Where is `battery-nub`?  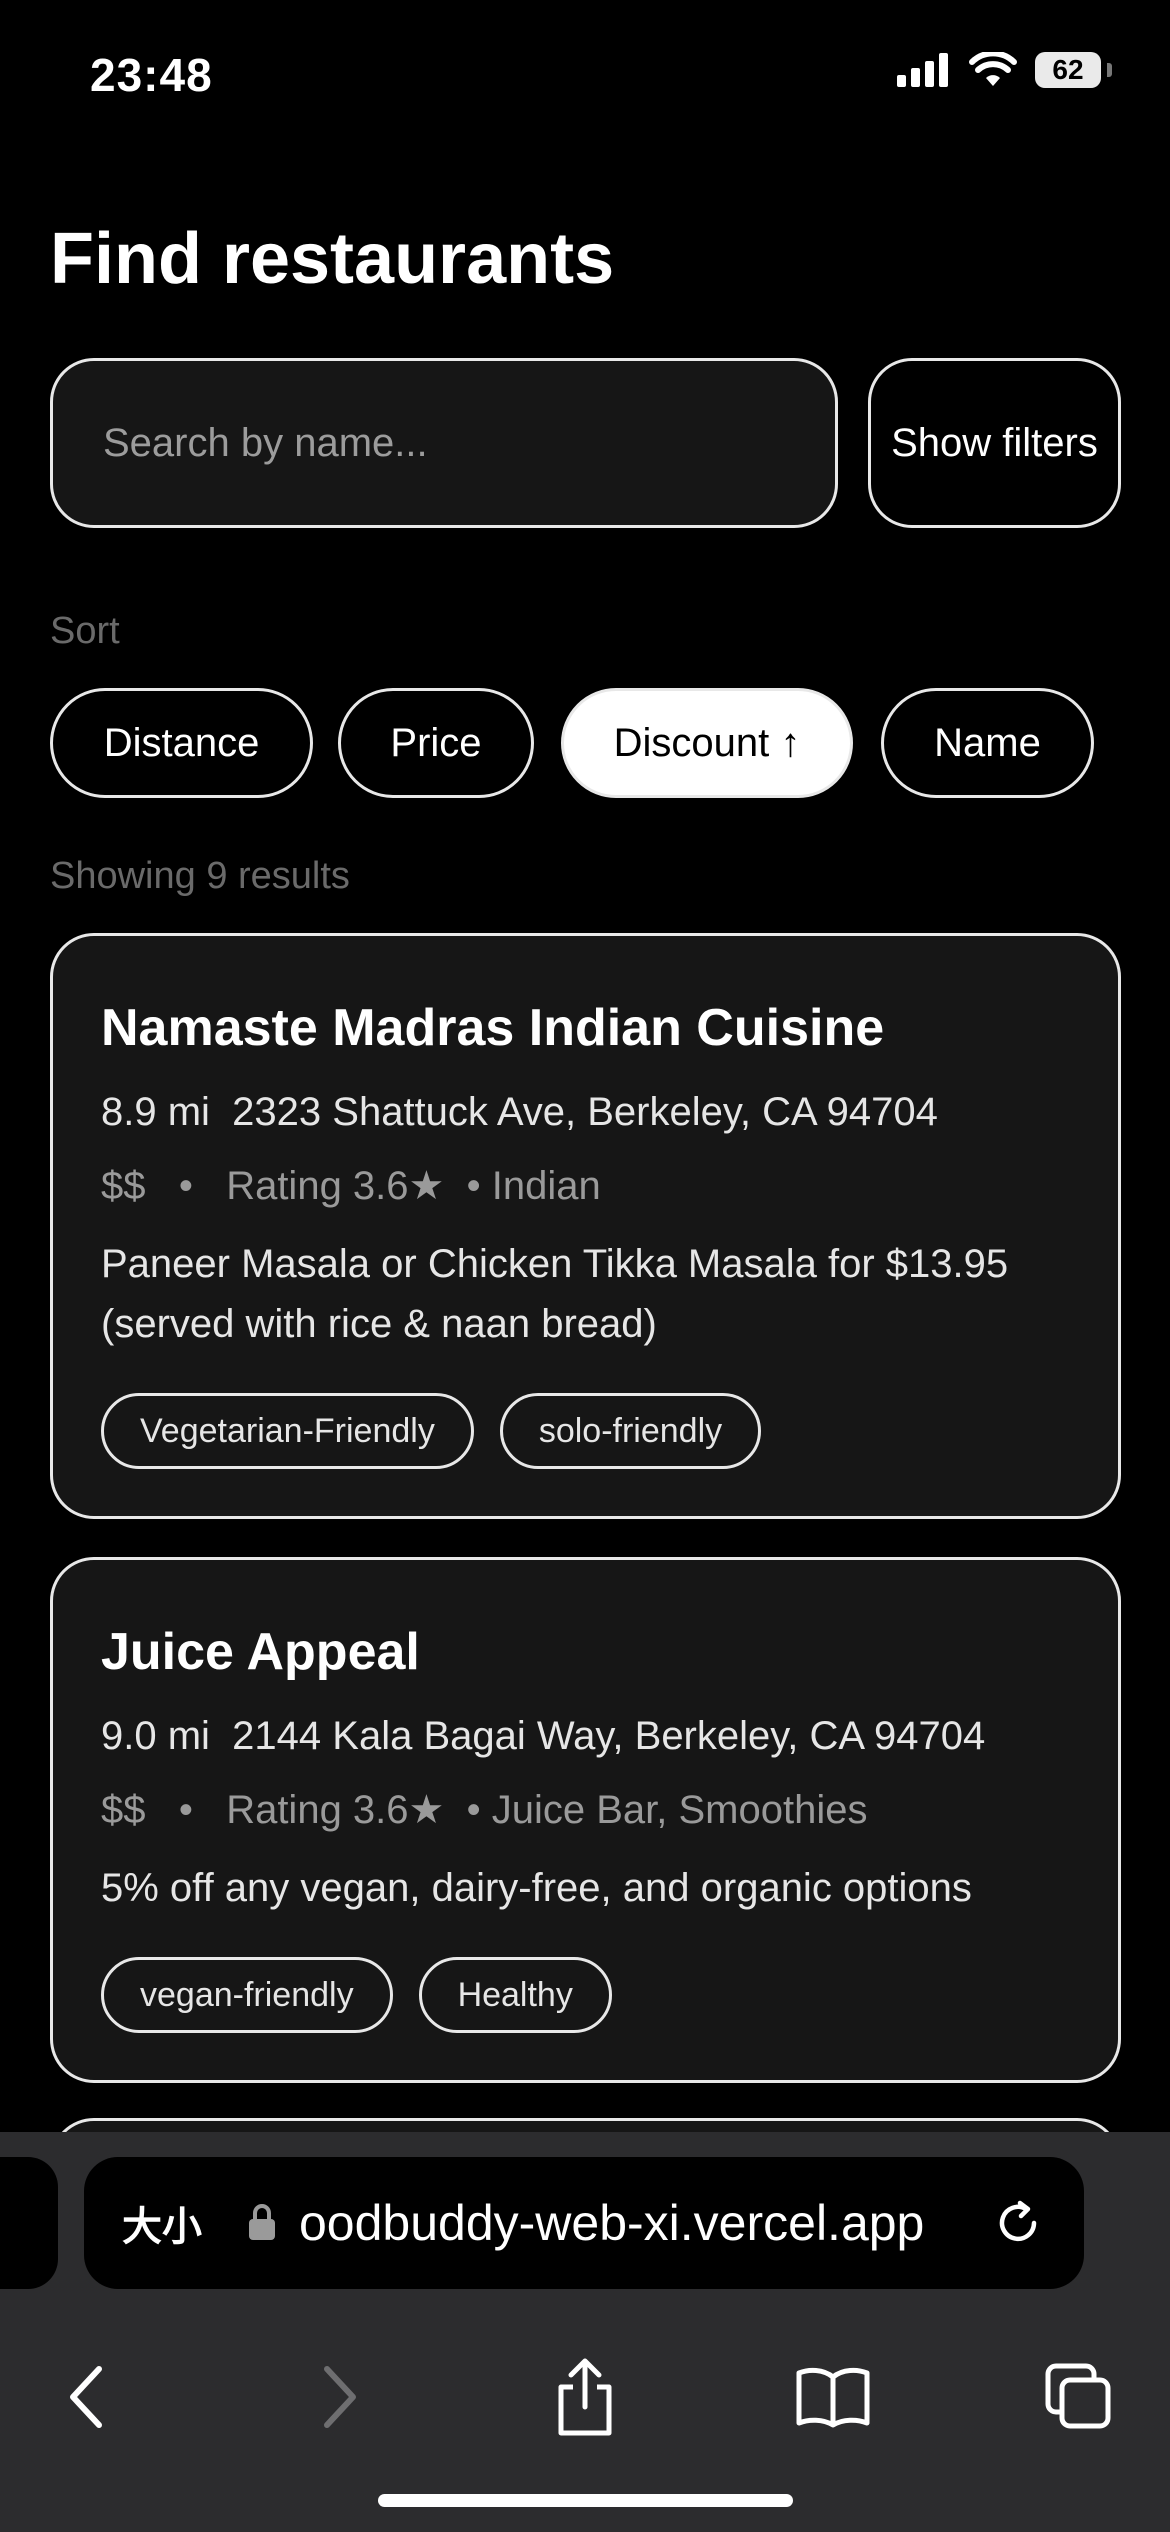 battery-nub is located at coordinates (1109, 70).